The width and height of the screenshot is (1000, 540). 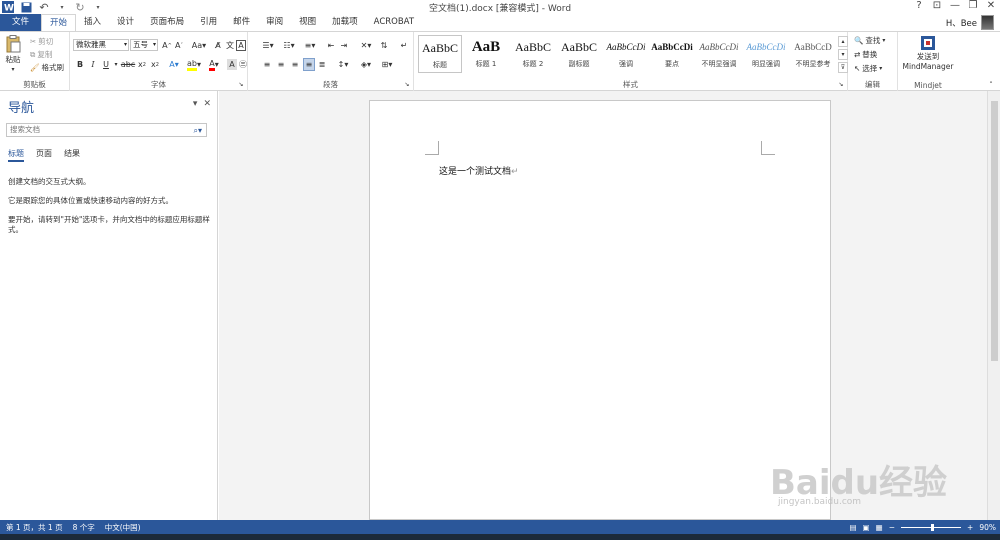 I want to click on numbering-icon: ☷▾, so click(x=289, y=45).